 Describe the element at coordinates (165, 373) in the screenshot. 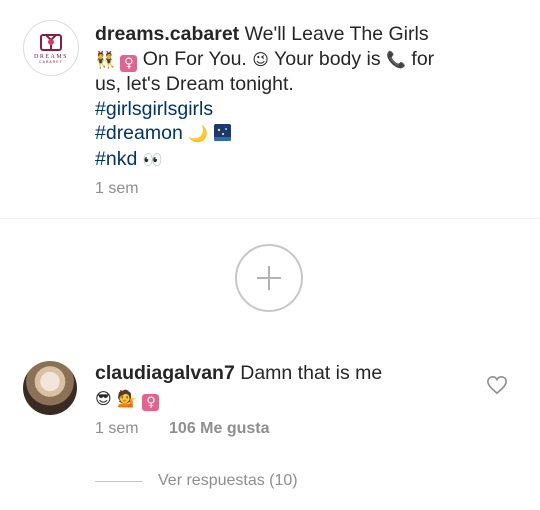

I see `comment-username: claudiagalvan7` at that location.